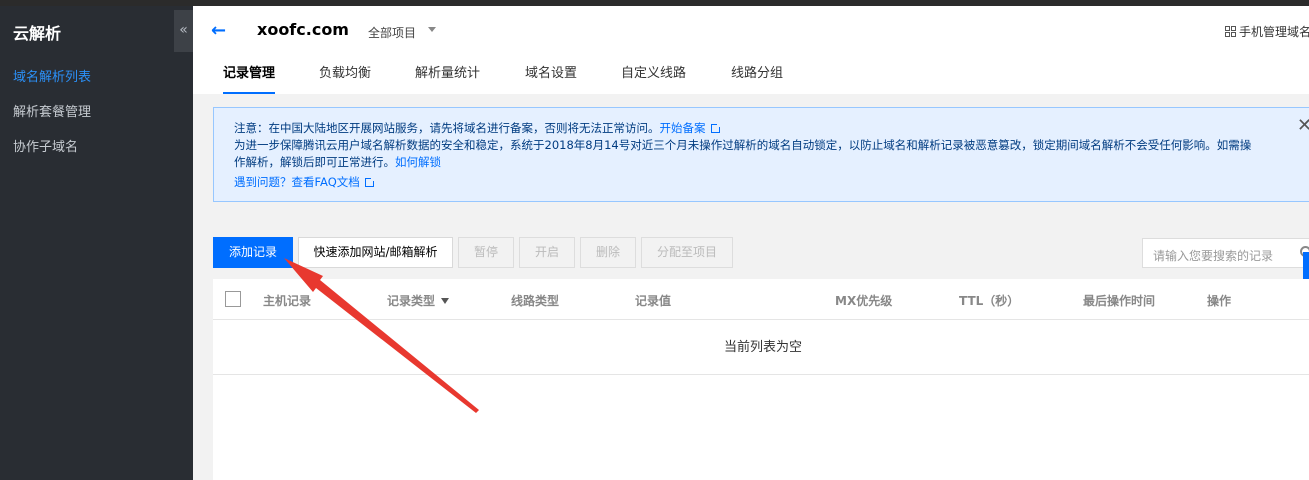 Image resolution: width=1309 pixels, height=480 pixels. Describe the element at coordinates (233, 299) in the screenshot. I see `select-all-checkbox` at that location.